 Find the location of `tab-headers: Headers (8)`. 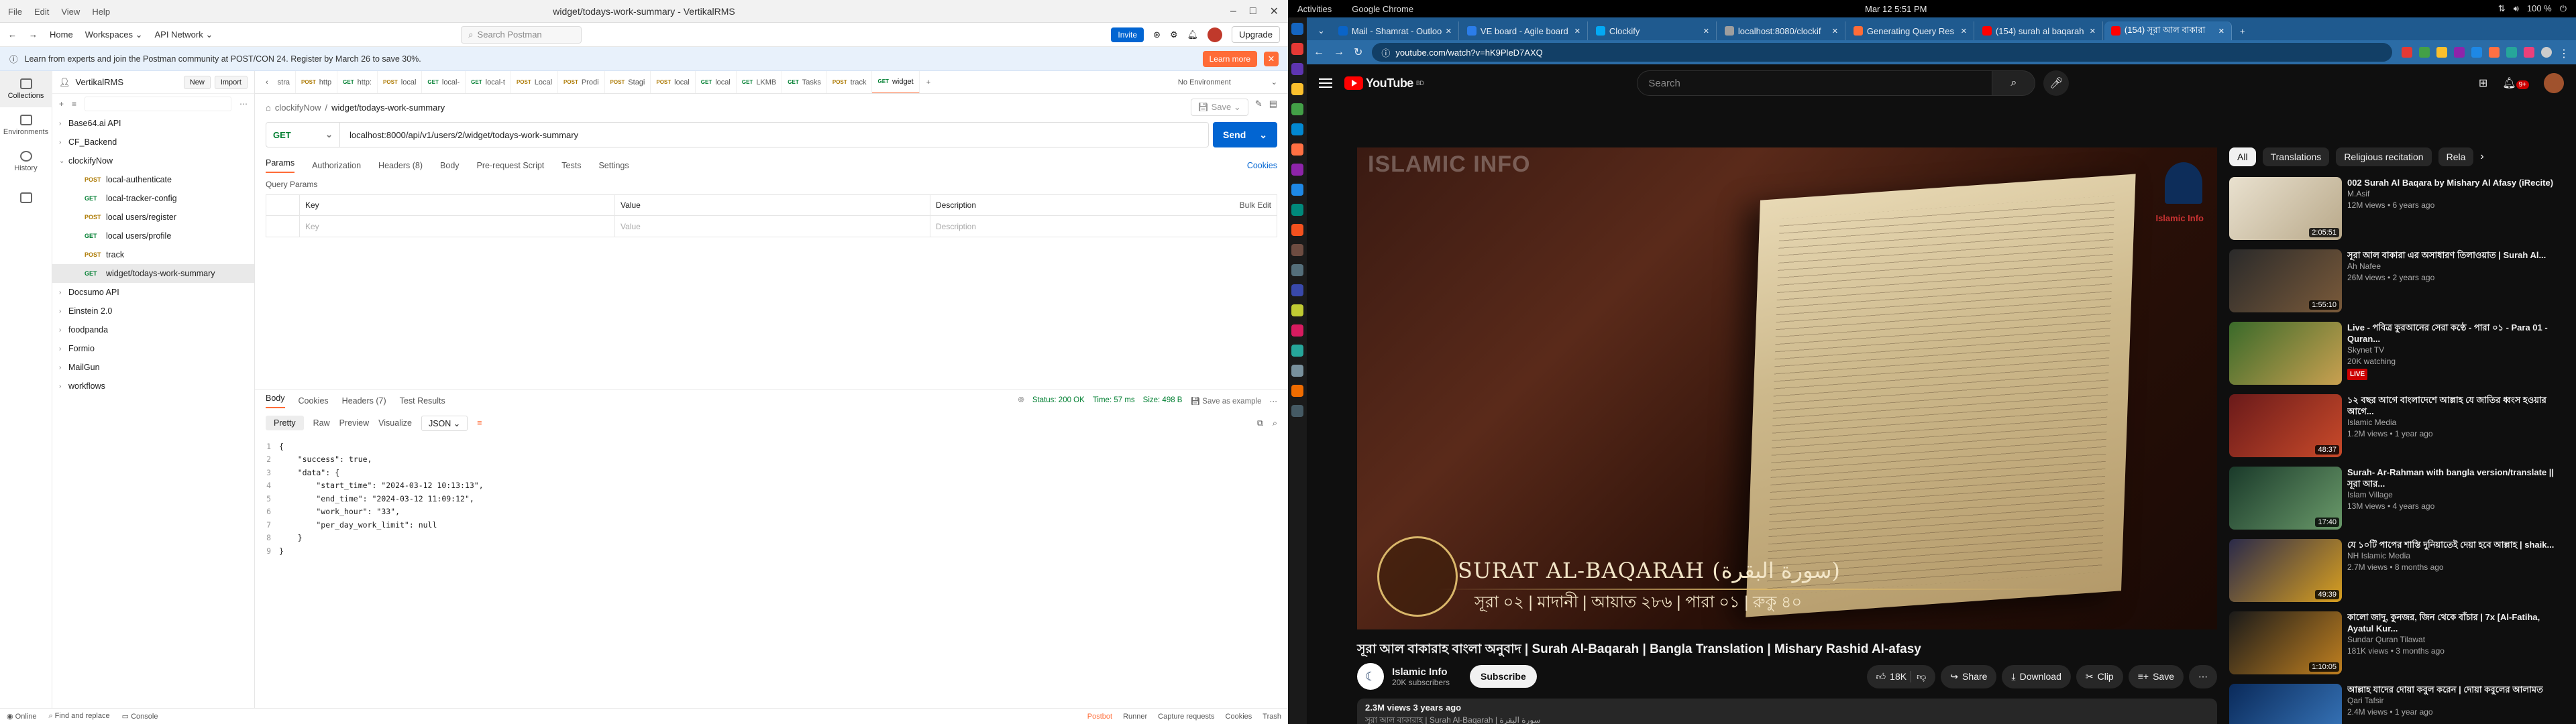

tab-headers: Headers (8) is located at coordinates (400, 165).